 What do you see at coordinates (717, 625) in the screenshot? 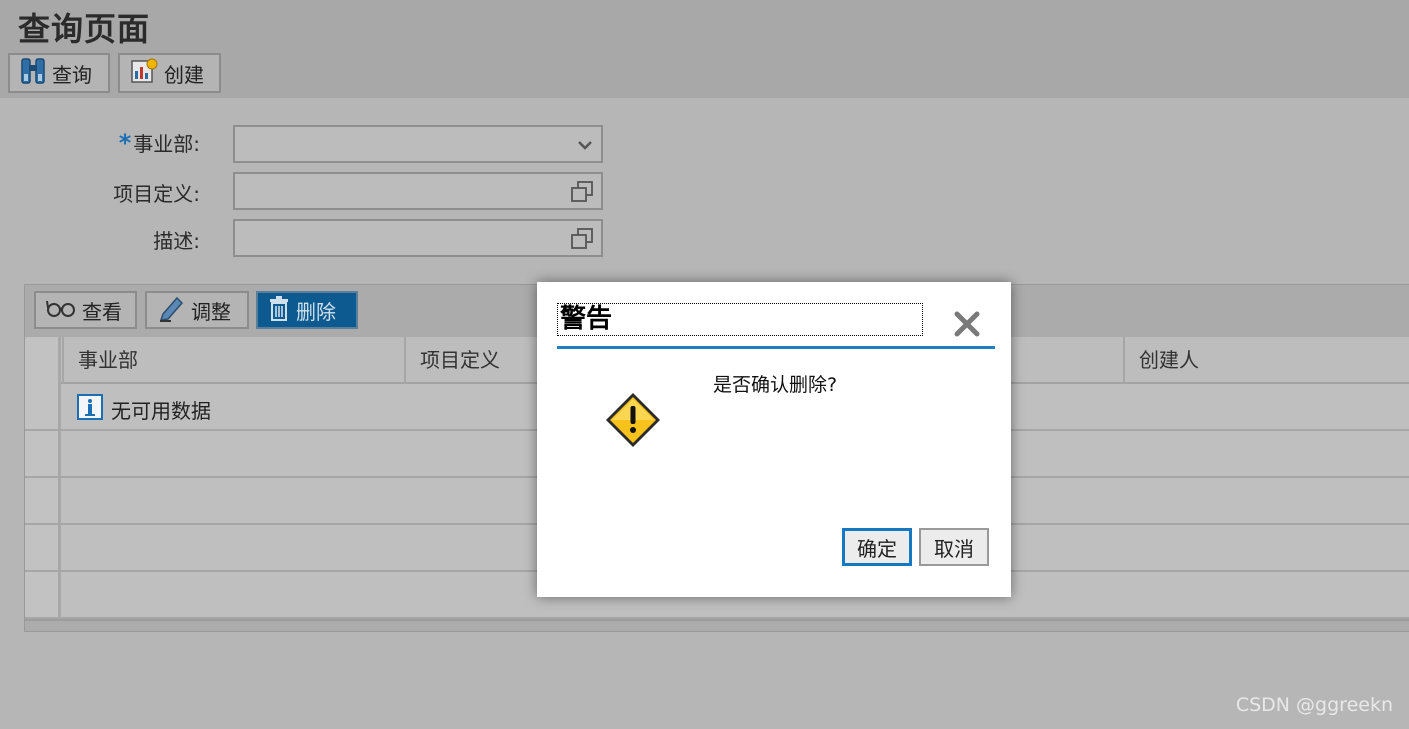
I see `table-footer` at bounding box center [717, 625].